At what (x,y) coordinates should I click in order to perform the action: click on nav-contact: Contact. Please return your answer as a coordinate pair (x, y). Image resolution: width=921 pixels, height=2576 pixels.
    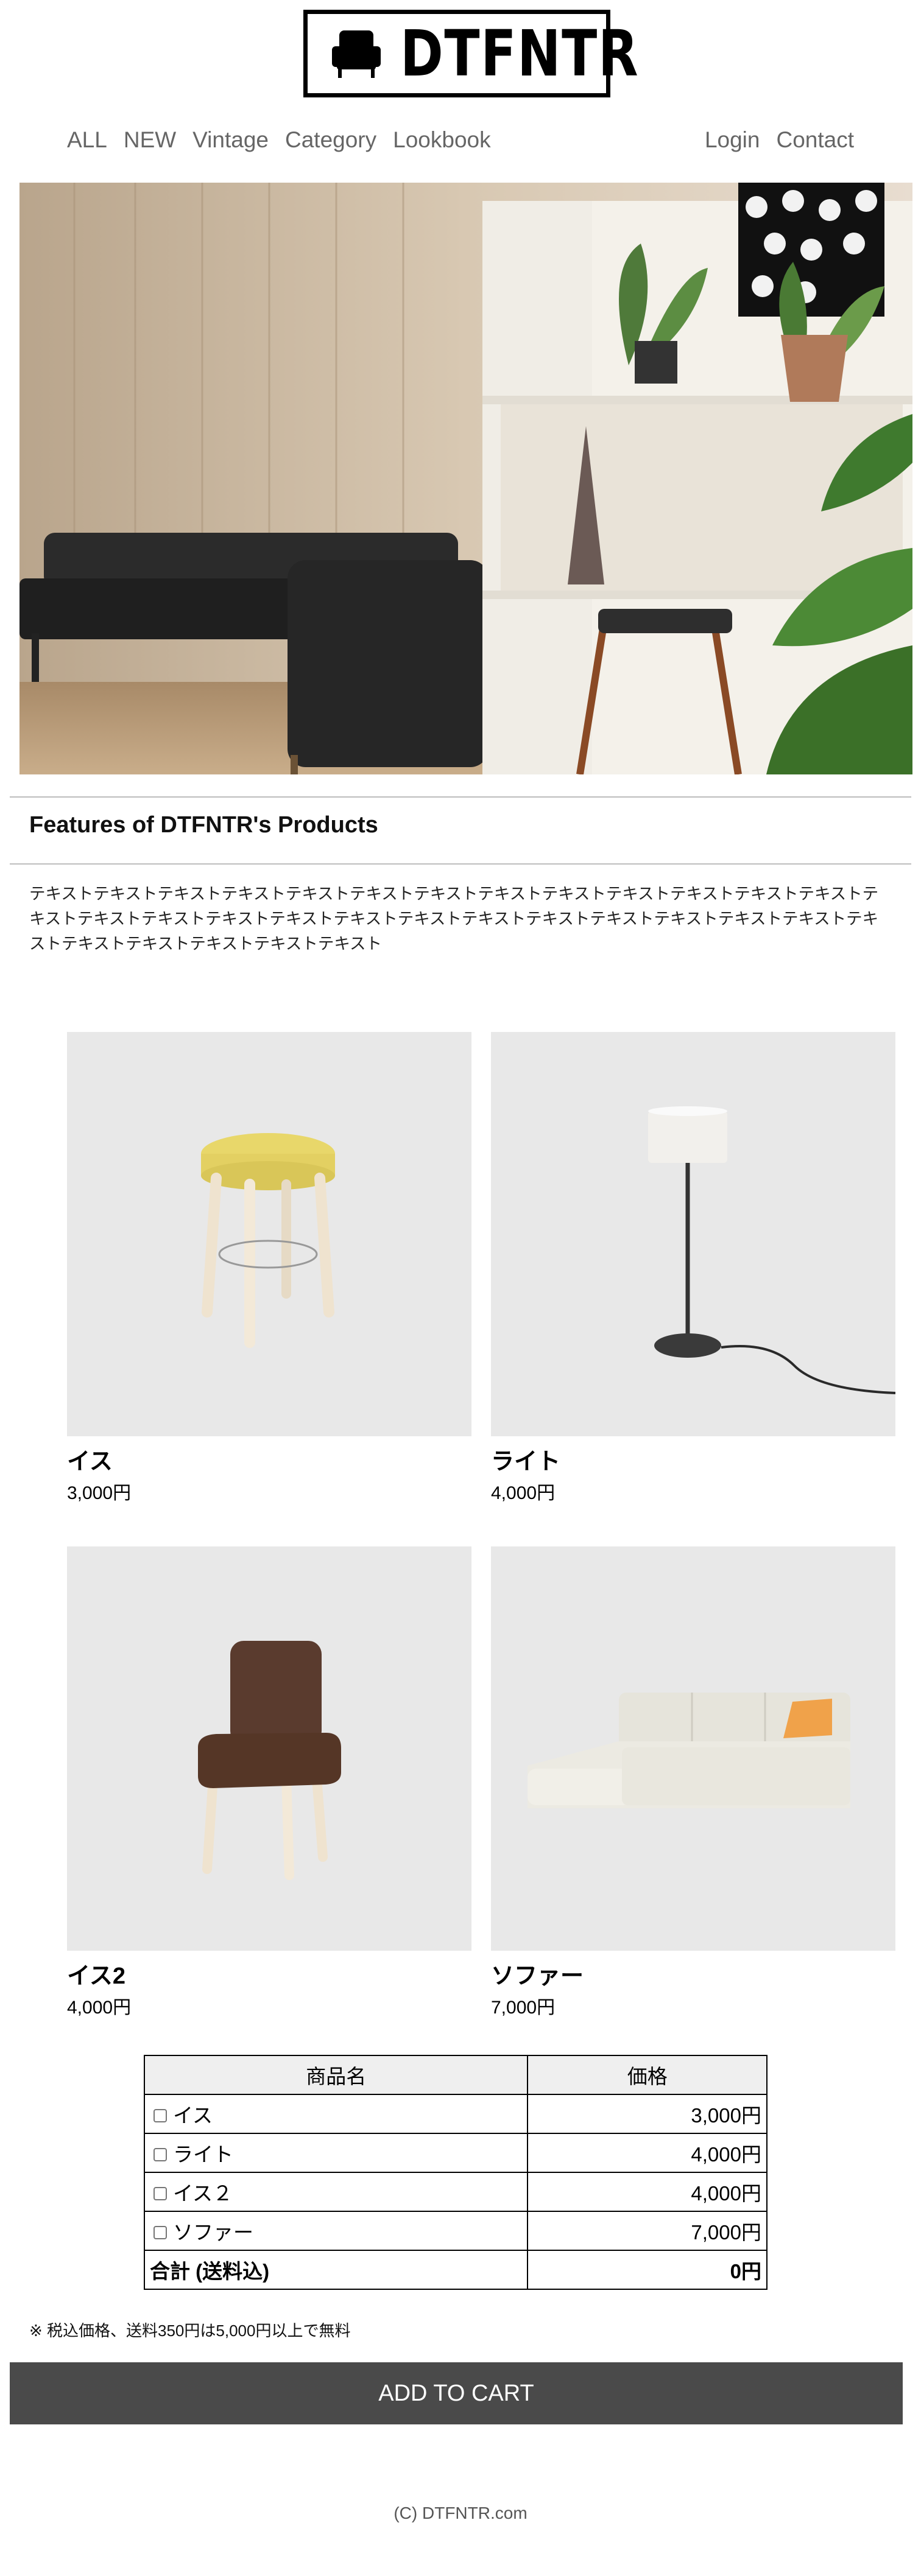
    Looking at the image, I should click on (815, 140).